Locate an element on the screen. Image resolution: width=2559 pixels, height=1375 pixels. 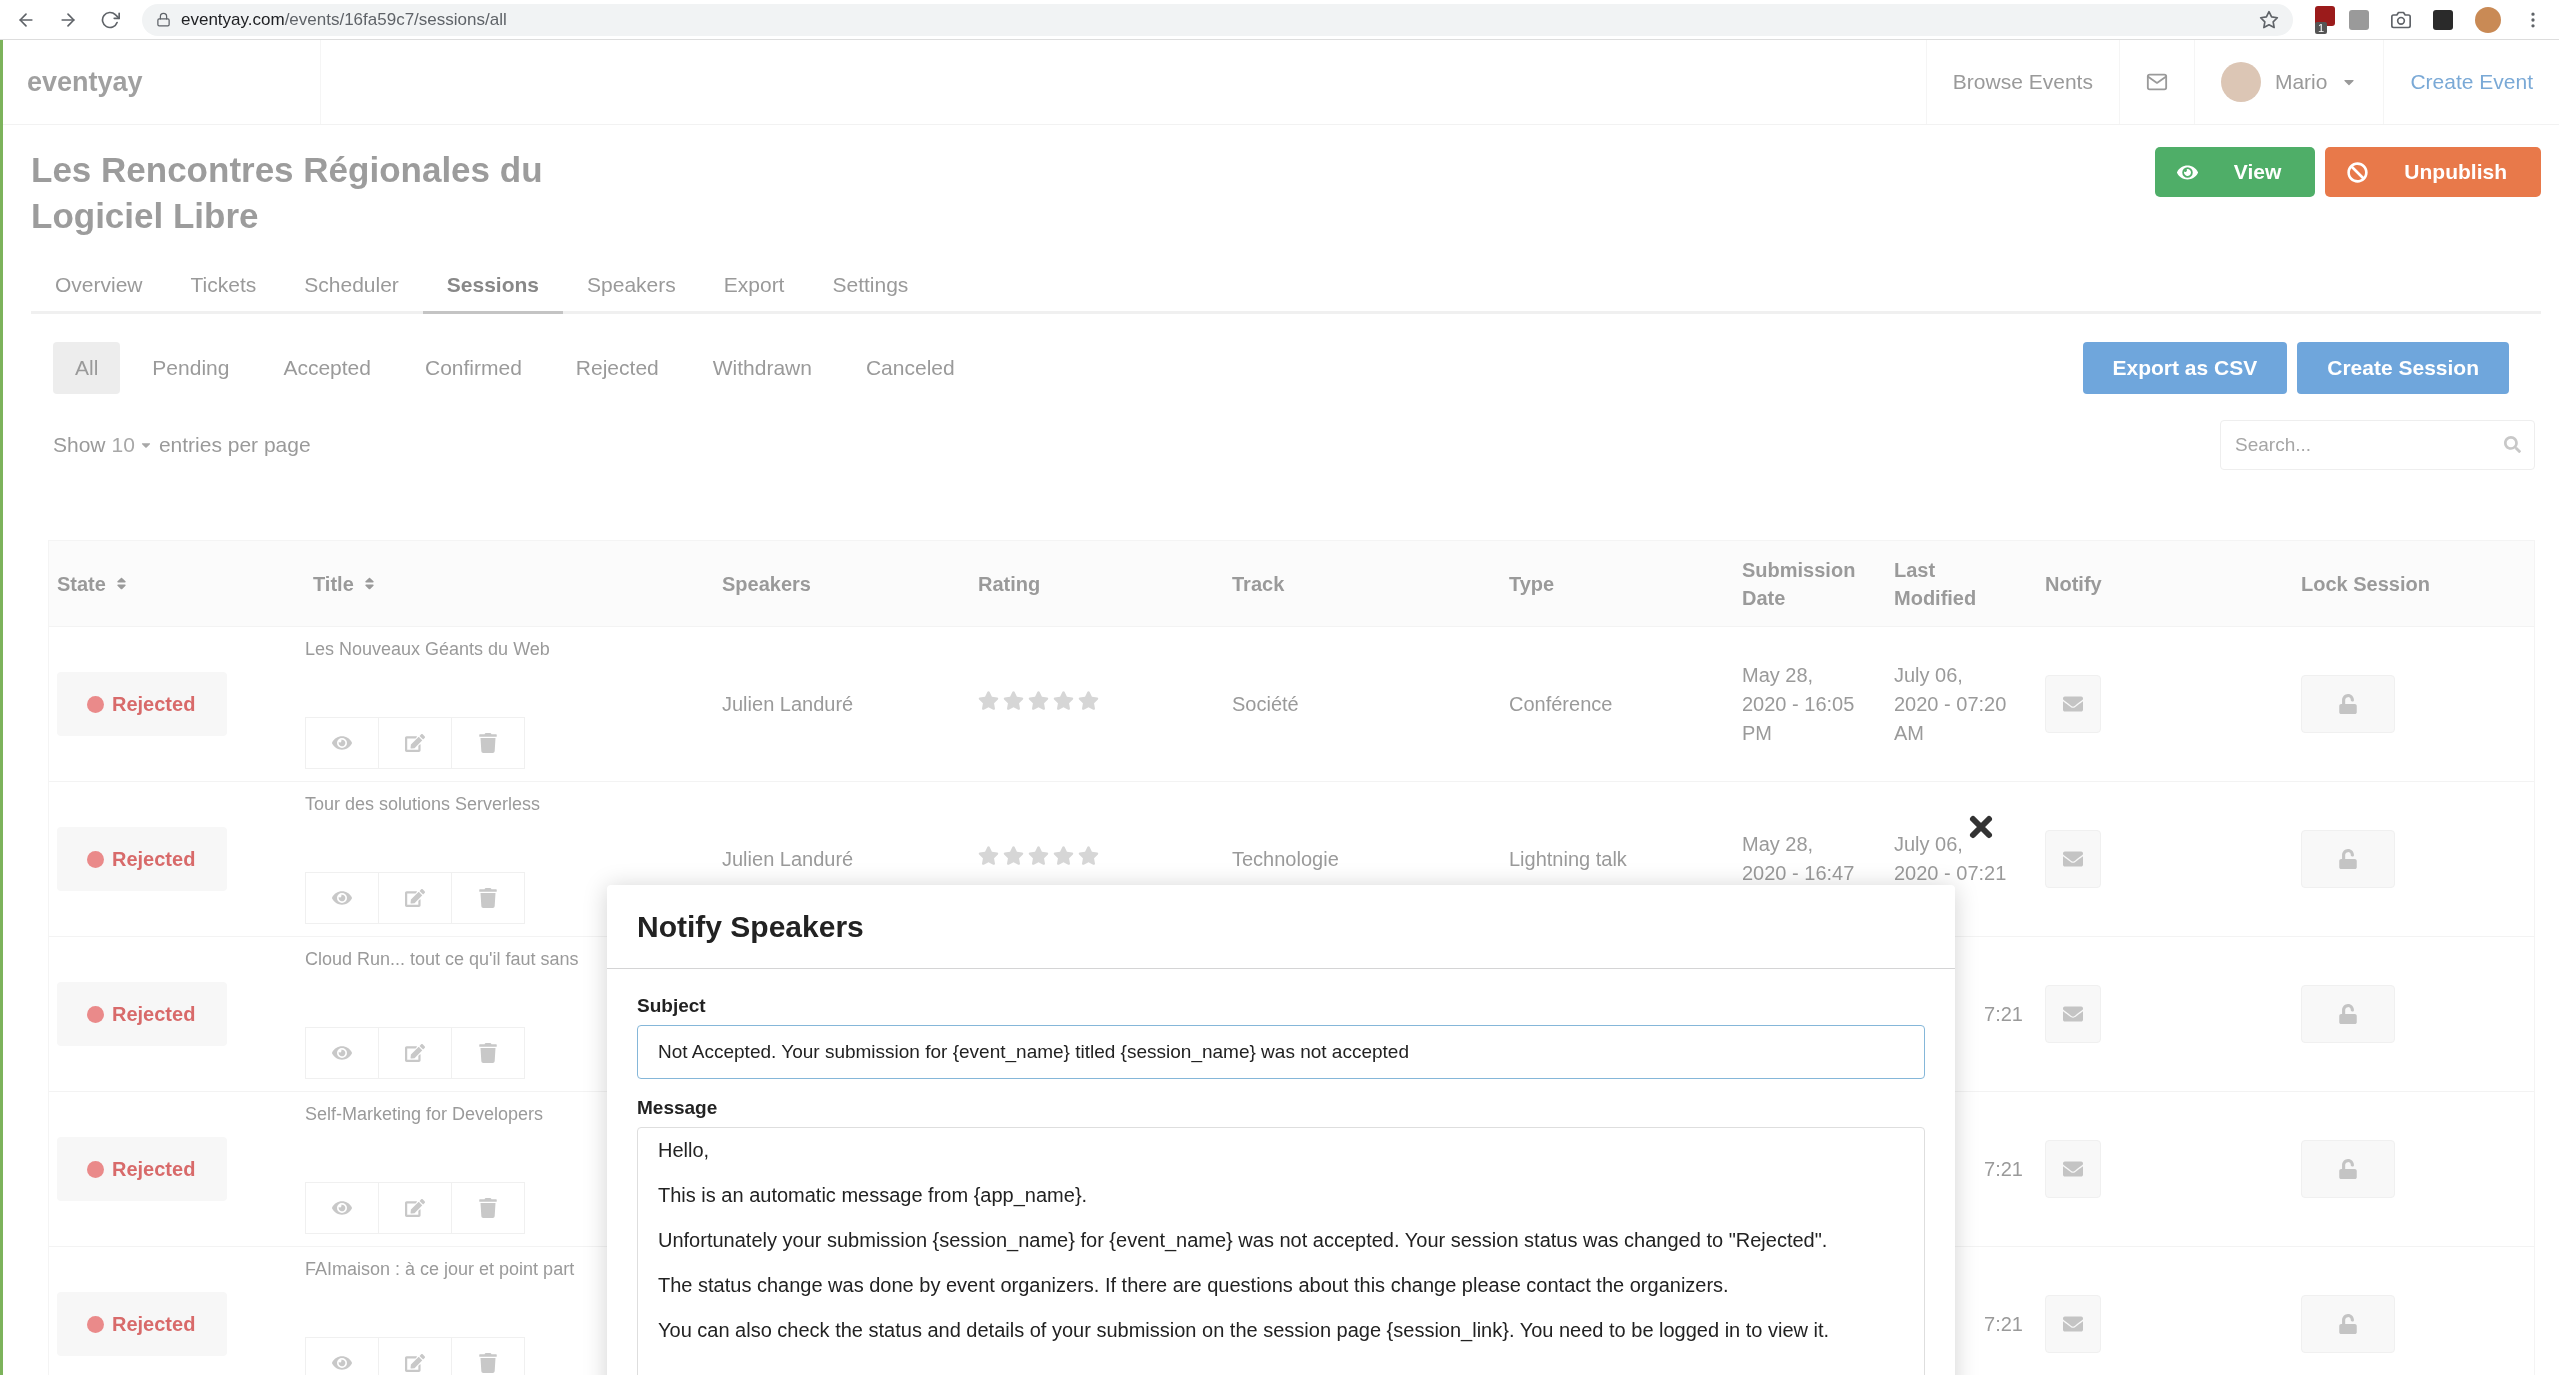
column-header: Title is located at coordinates (345, 583).